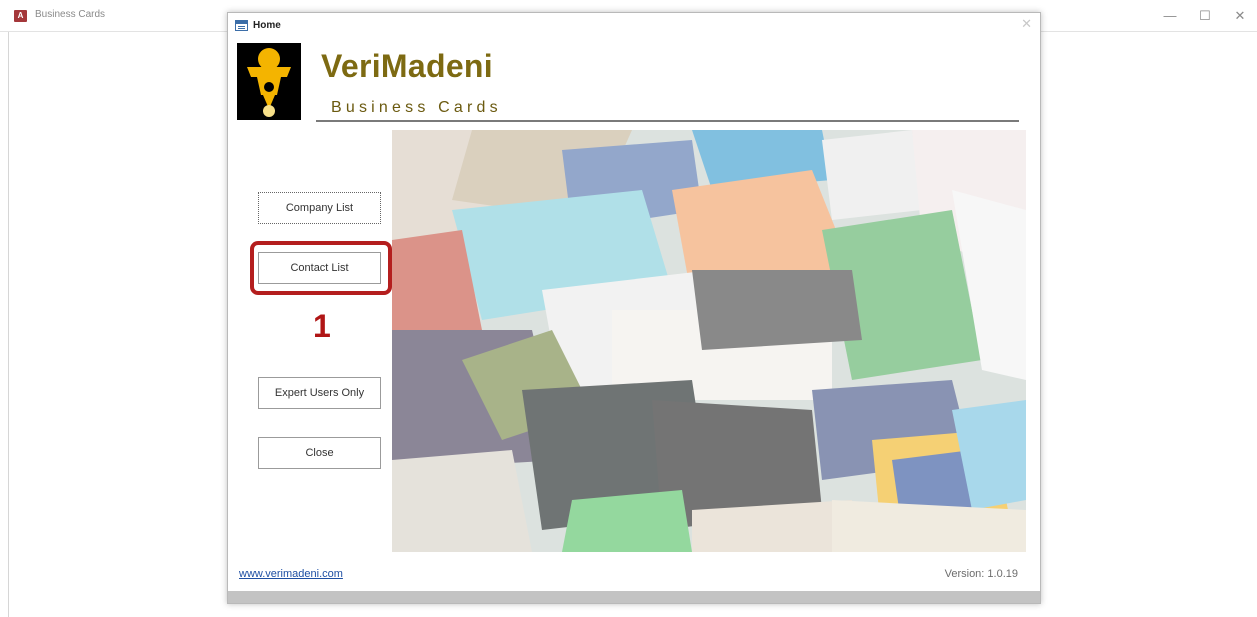 Image resolution: width=1257 pixels, height=617 pixels. I want to click on app-frame-edge, so click(8, 324).